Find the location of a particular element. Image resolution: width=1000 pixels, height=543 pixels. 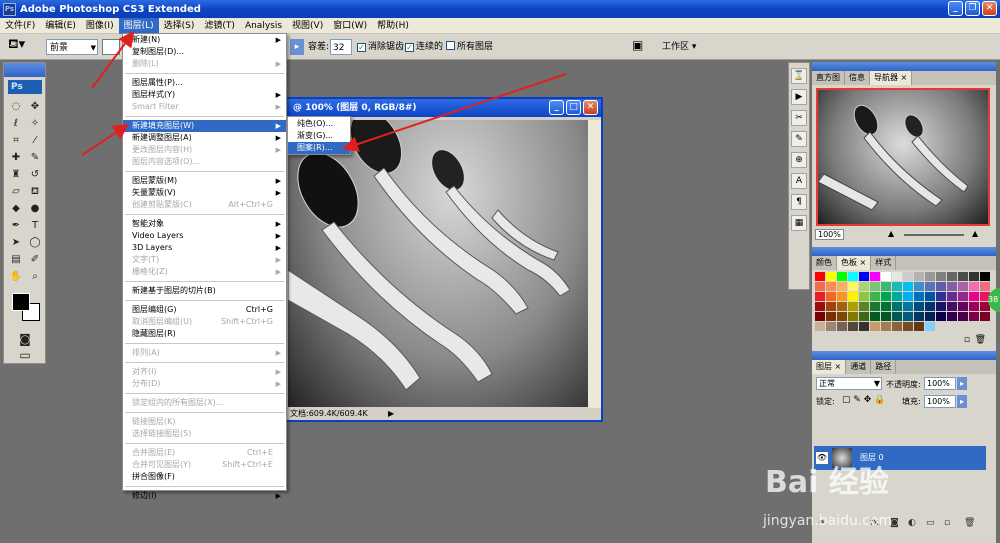

fill-slider-arrow: ▸ is located at coordinates (962, 401).